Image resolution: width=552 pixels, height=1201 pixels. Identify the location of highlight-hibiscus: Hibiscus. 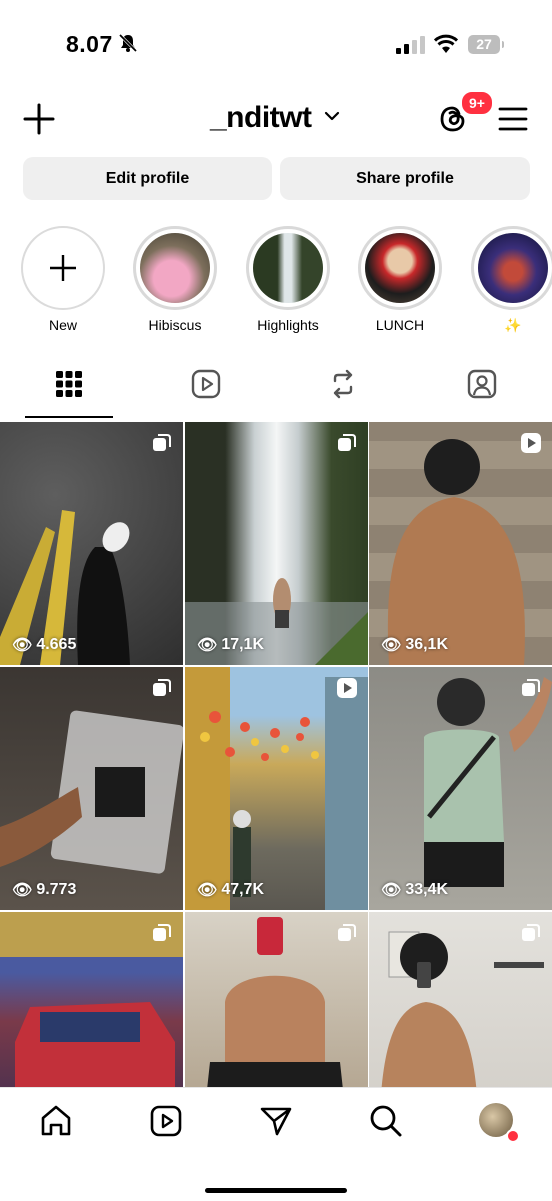
(175, 279).